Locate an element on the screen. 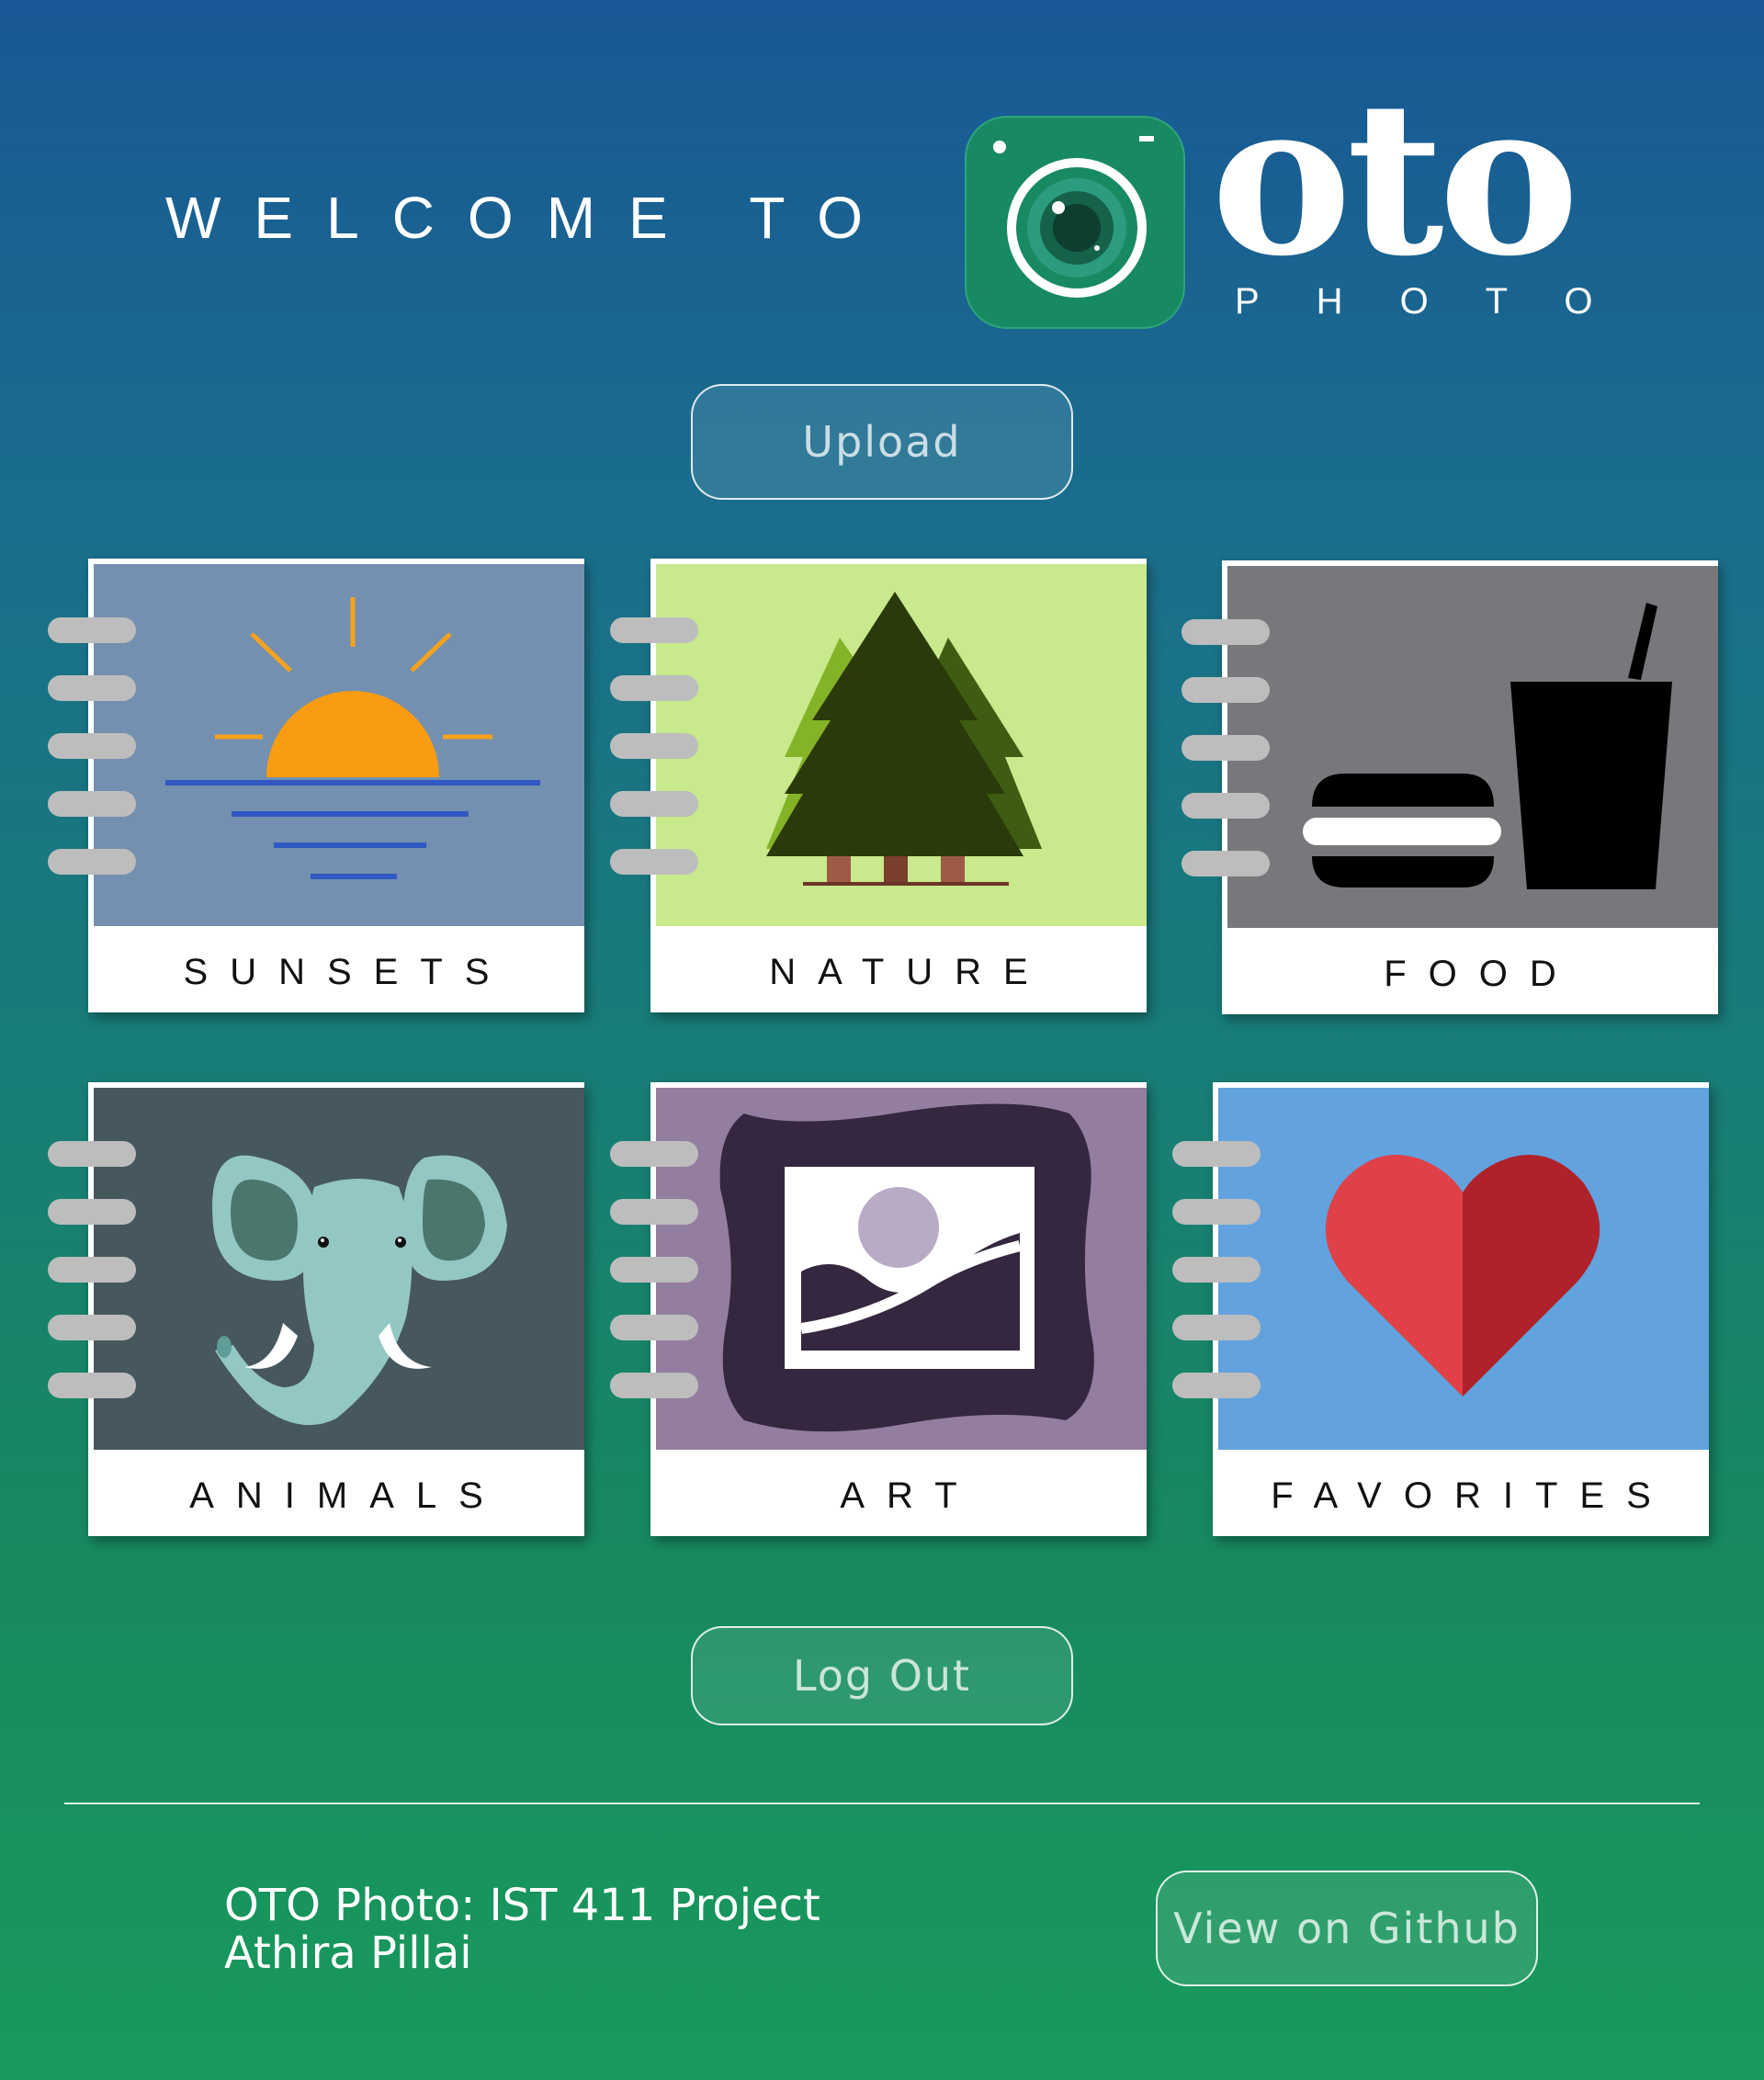 The height and width of the screenshot is (2080, 1764). elephant-icon is located at coordinates (339, 1269).